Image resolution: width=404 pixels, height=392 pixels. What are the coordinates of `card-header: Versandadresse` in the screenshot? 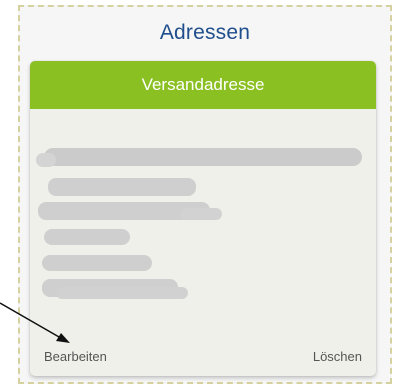 It's located at (203, 85).